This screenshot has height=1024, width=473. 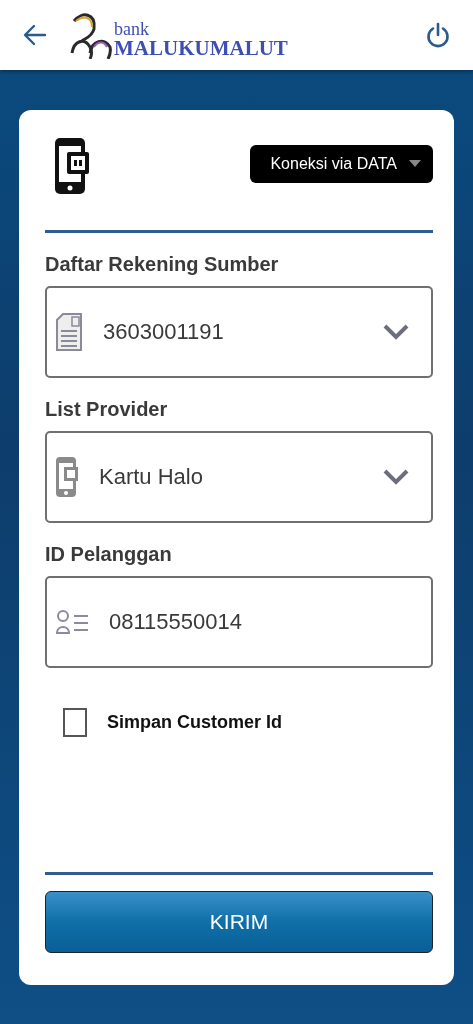 I want to click on field-value: Kartu Halo, so click(x=151, y=477).